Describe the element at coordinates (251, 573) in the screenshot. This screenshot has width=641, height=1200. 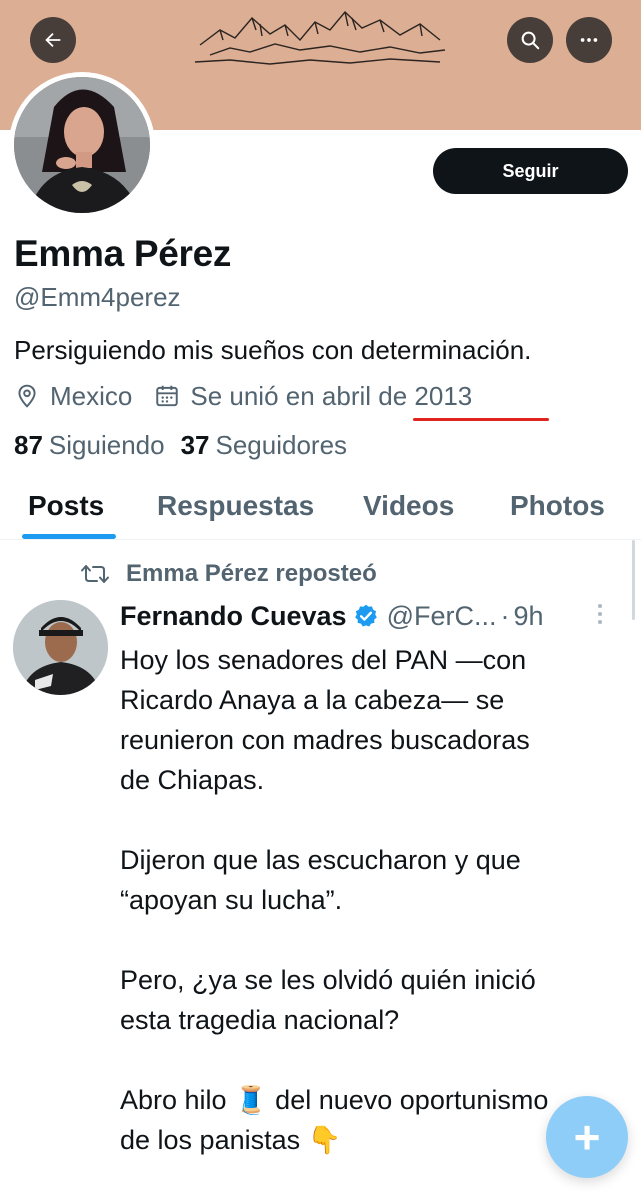
I see `repost-label: Emma Pérez reposteó` at that location.